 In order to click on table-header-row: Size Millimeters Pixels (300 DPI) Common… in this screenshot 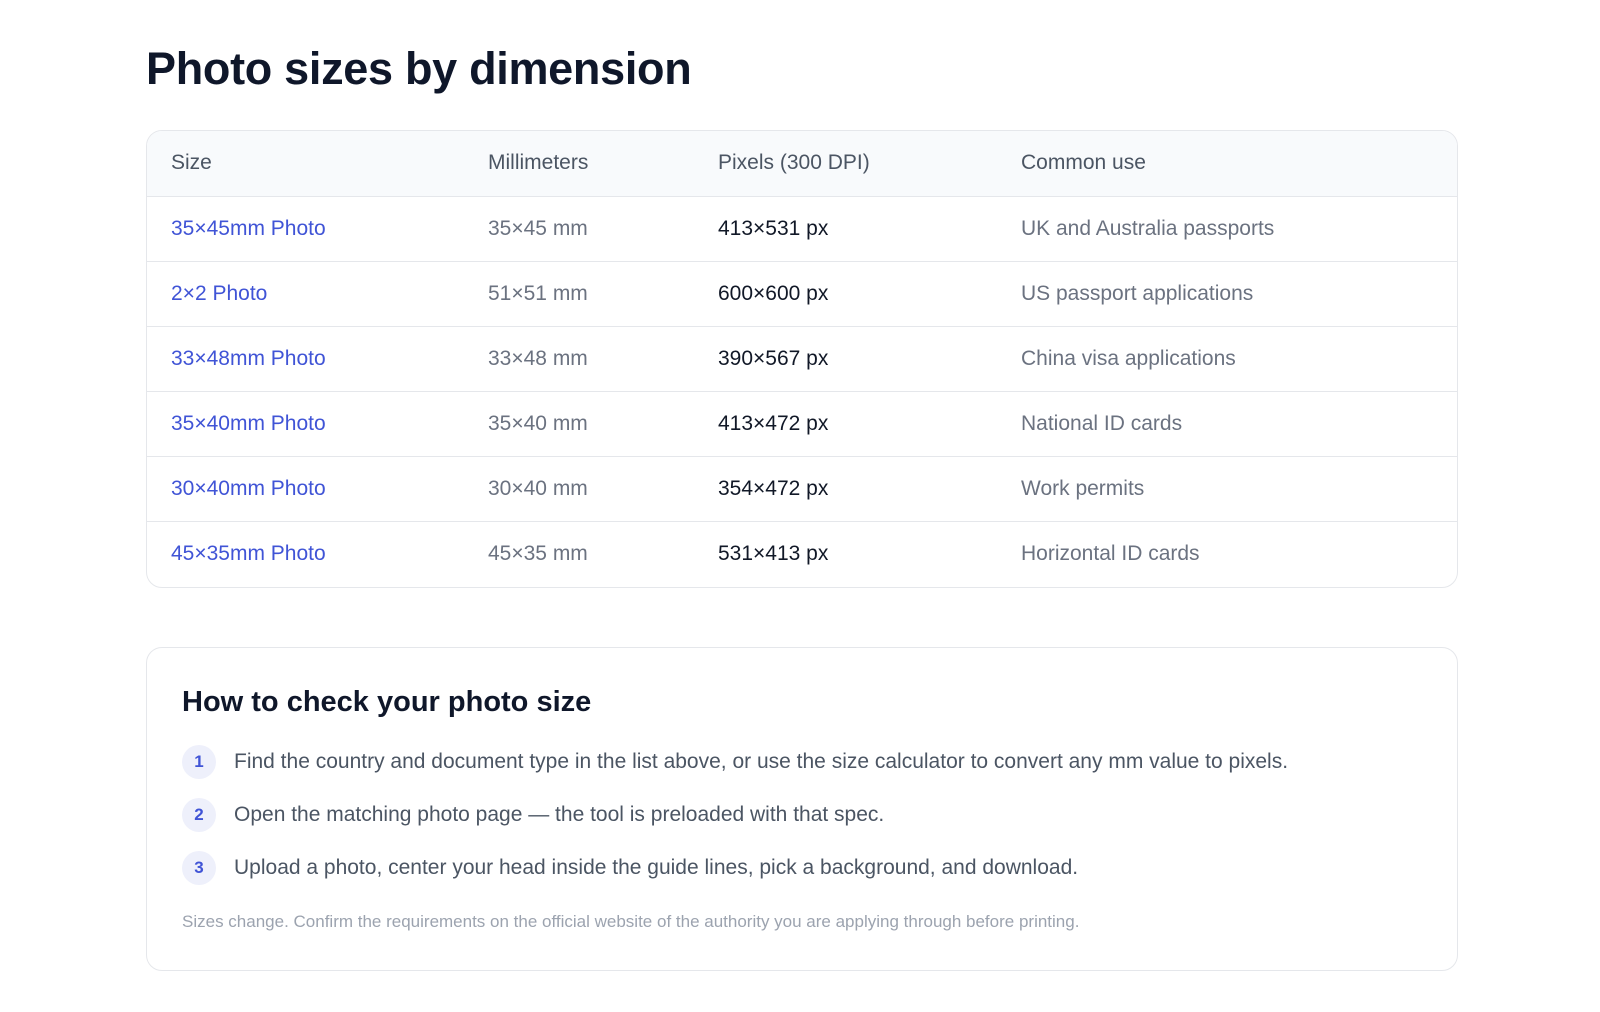, I will do `click(802, 164)`.